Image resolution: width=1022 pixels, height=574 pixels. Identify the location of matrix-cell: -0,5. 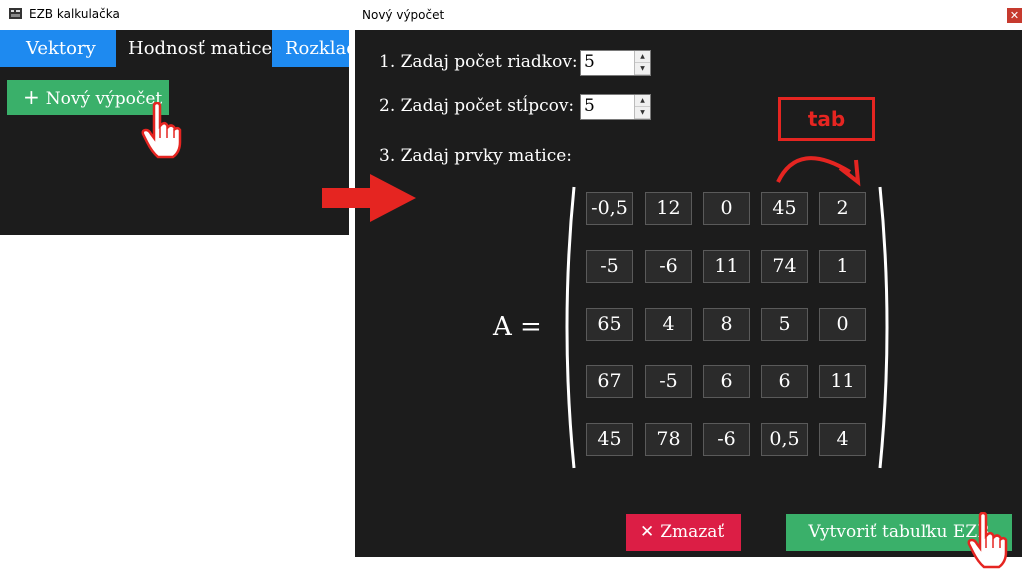
(609, 208).